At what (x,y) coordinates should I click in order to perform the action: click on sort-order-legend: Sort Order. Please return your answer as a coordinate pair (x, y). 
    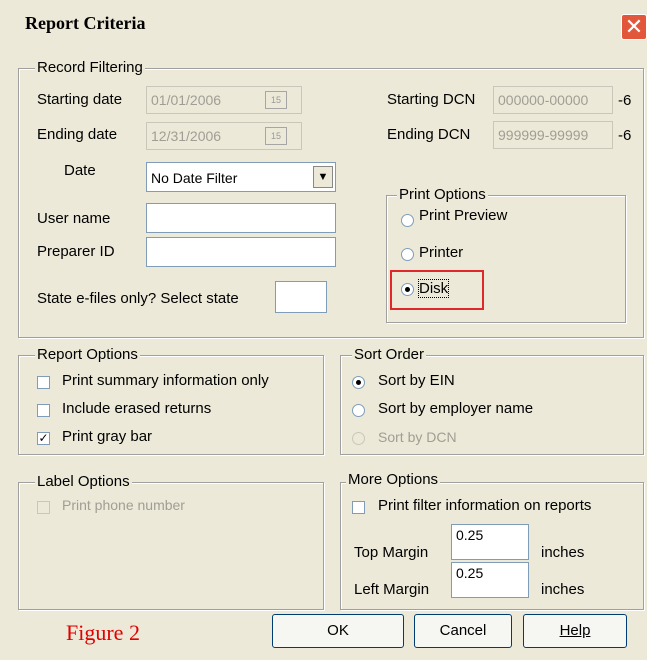
    Looking at the image, I should click on (389, 354).